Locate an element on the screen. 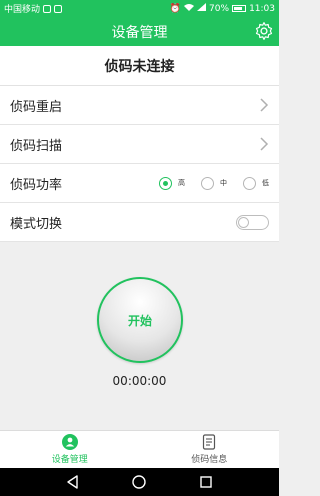  mode-row: 模式切换 is located at coordinates (139, 222).